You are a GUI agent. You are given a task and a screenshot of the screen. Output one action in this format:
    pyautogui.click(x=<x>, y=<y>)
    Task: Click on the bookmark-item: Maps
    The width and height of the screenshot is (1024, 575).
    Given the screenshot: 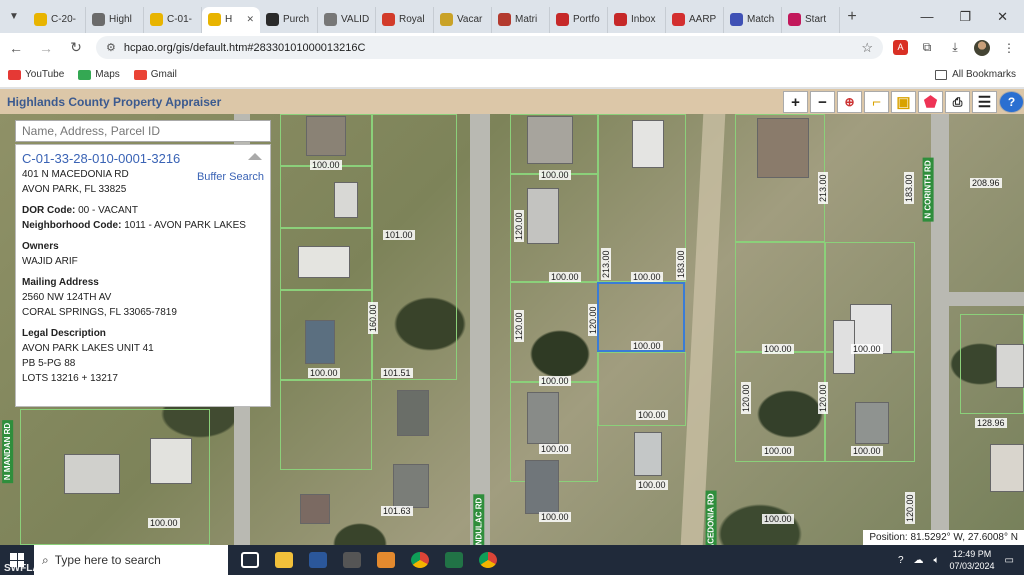 What is the action you would take?
    pyautogui.click(x=99, y=74)
    